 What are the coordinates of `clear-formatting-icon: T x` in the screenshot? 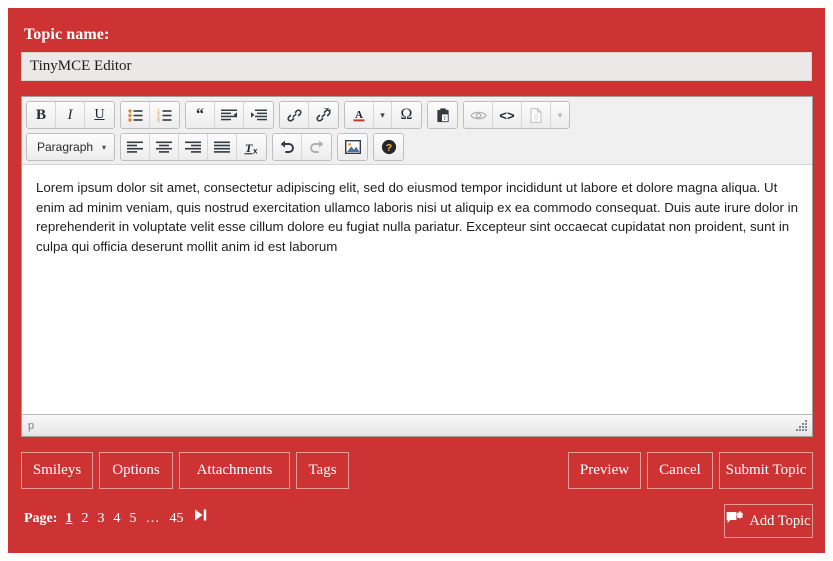 It's located at (252, 147).